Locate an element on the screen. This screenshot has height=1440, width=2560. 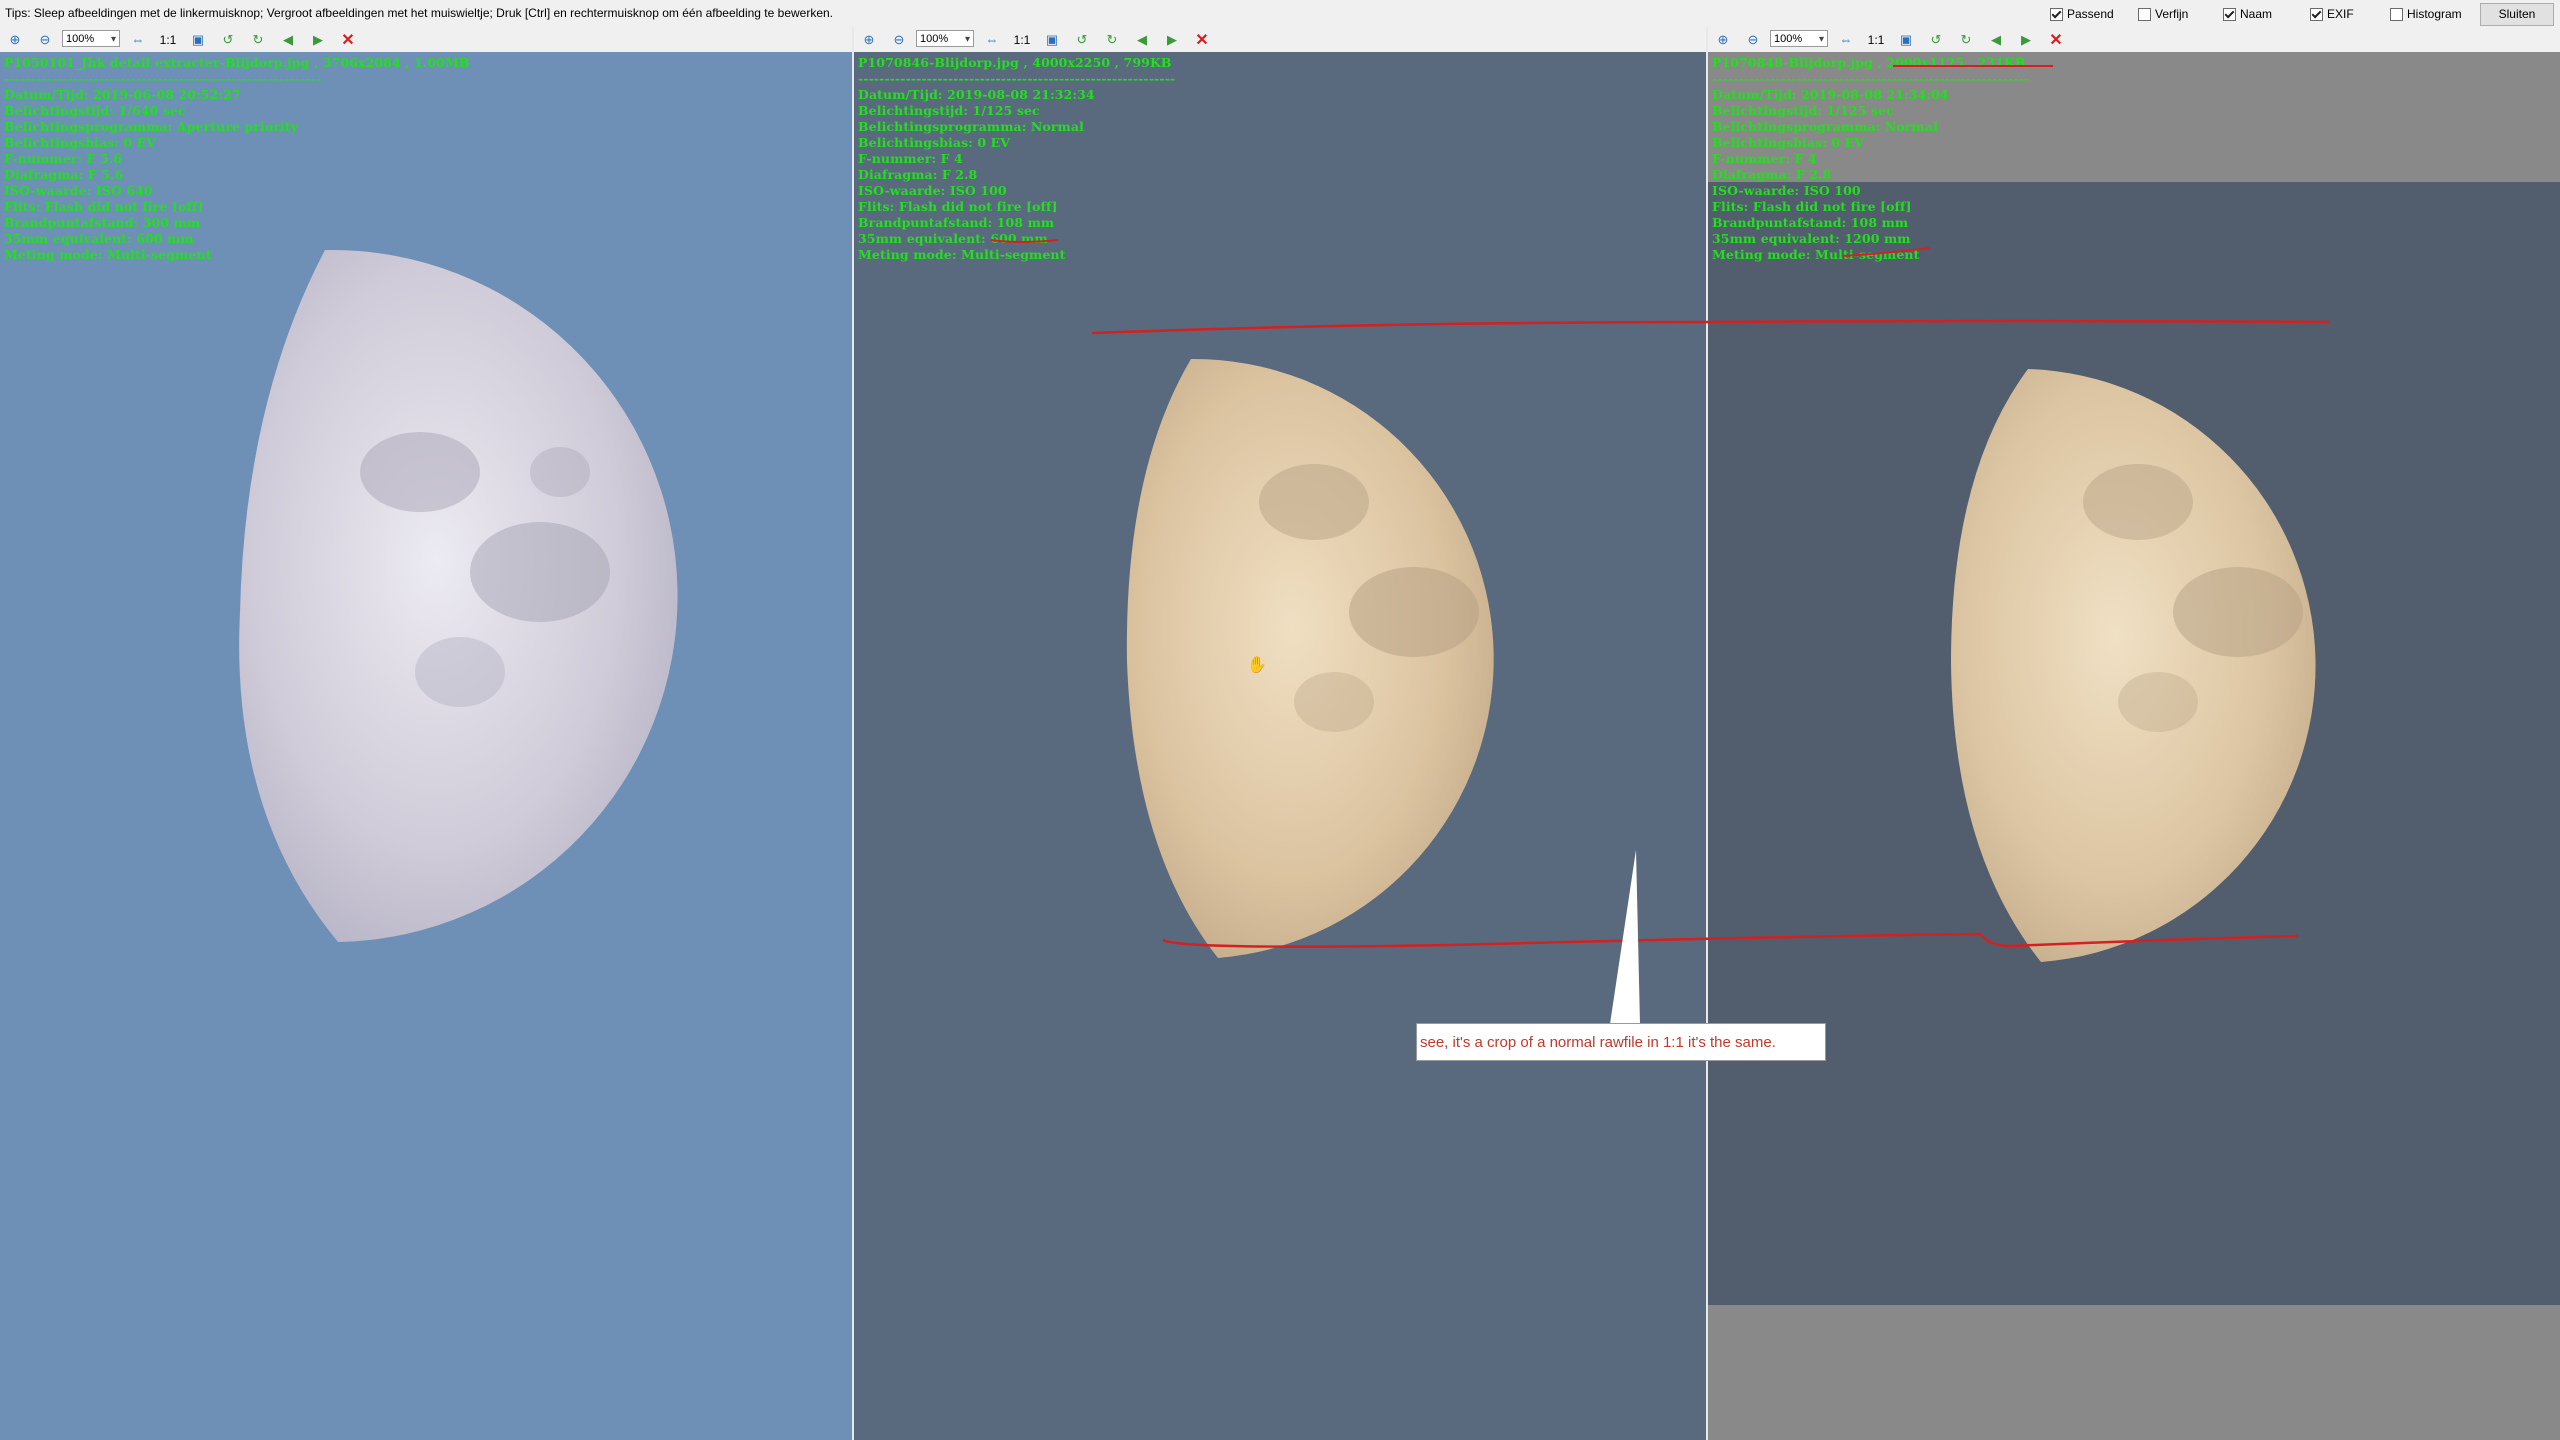
underline-1200mm is located at coordinates (1886, 252).